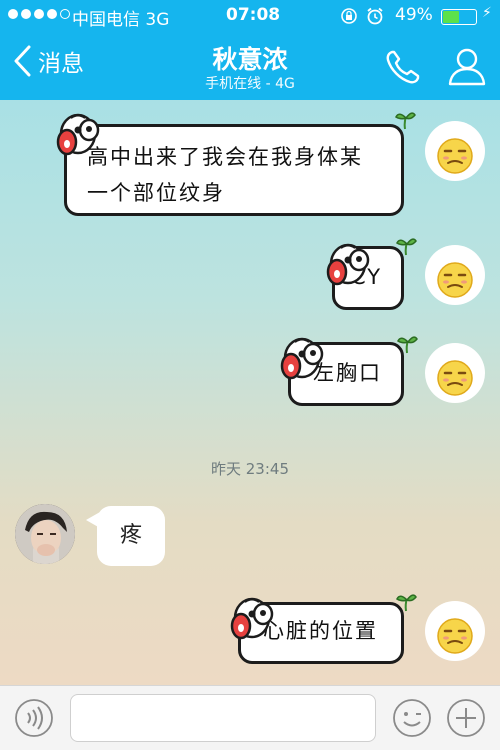  I want to click on top-bar: 中国电信 3G 07:08 49% ⚡ 消息 秋意浓 手机在线 - 4G, so click(250, 50).